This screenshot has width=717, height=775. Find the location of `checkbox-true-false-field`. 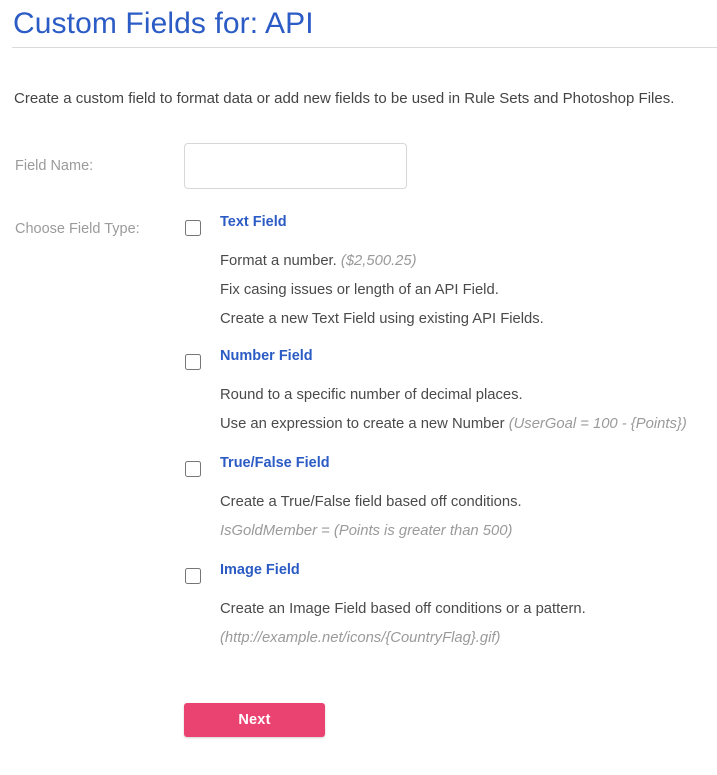

checkbox-true-false-field is located at coordinates (193, 469).